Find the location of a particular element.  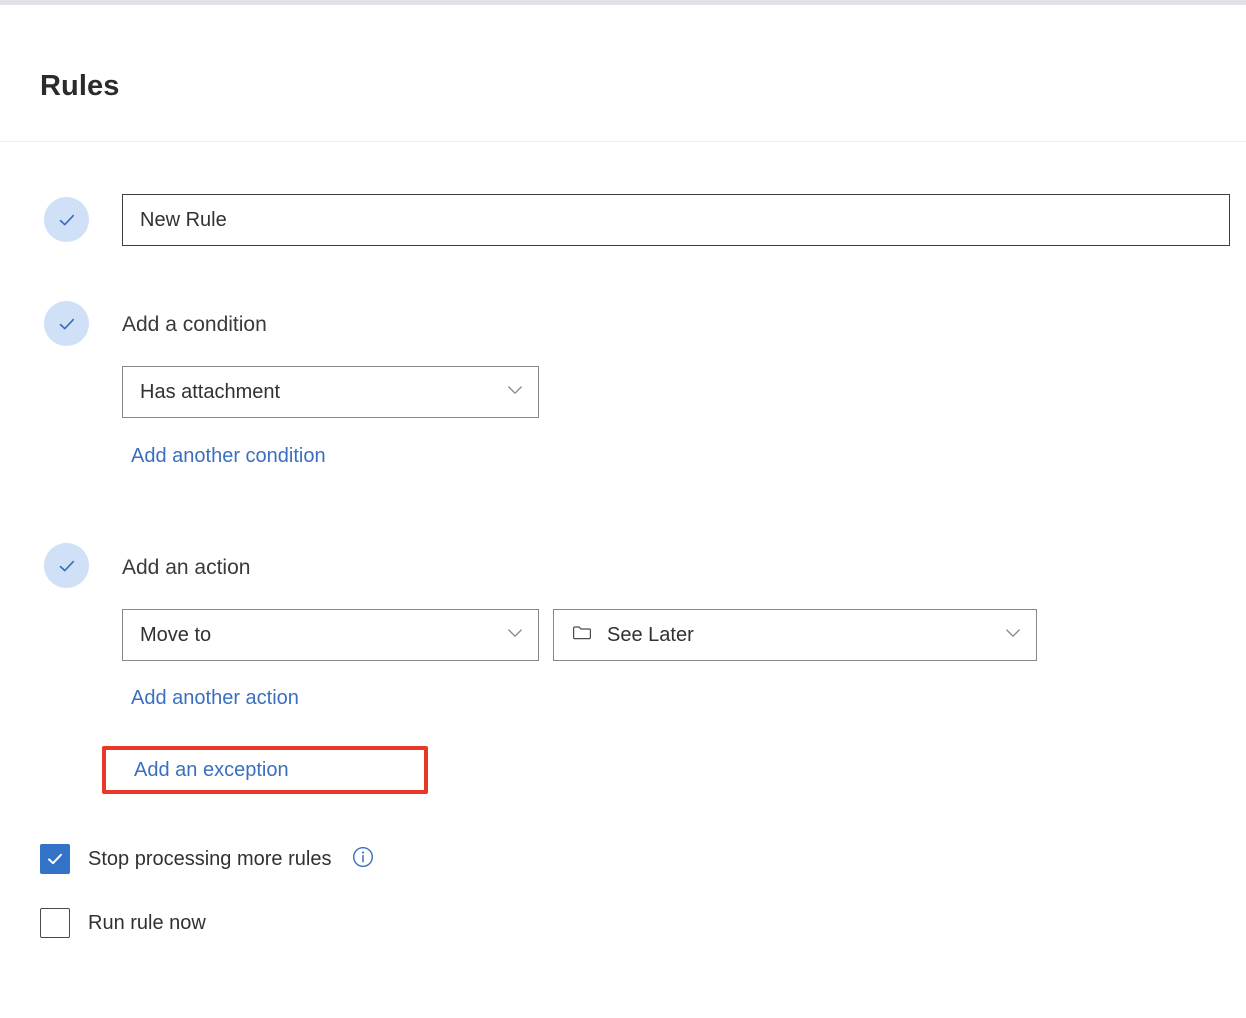

add-exception-link: Add an exception is located at coordinates (211, 770).